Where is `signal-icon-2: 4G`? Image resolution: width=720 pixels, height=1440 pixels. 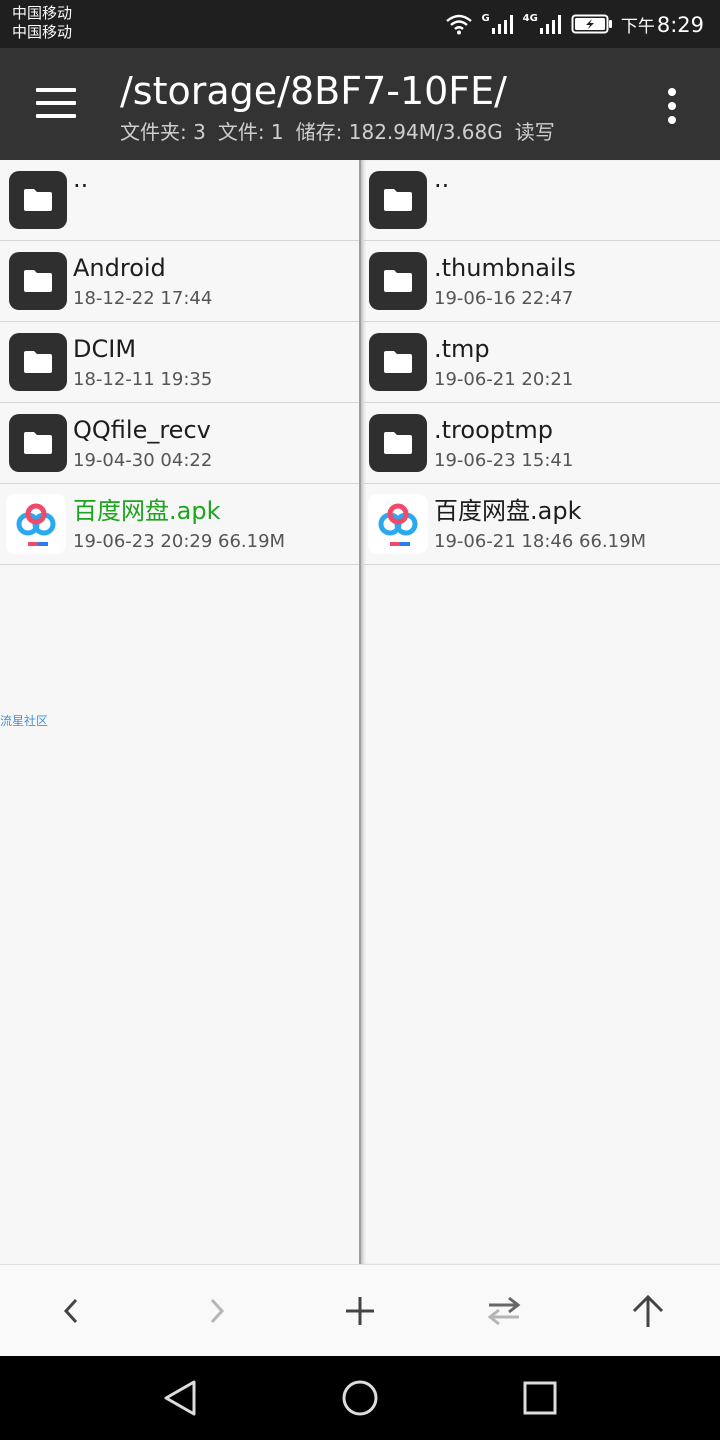 signal-icon-2: 4G is located at coordinates (543, 24).